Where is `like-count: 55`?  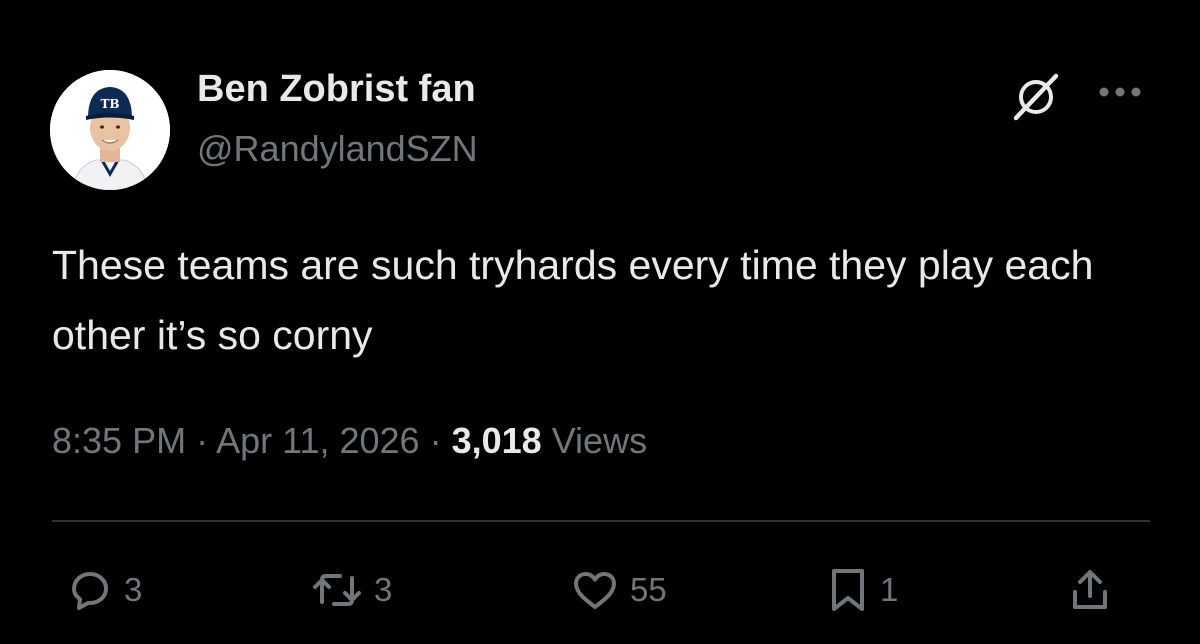 like-count: 55 is located at coordinates (648, 589).